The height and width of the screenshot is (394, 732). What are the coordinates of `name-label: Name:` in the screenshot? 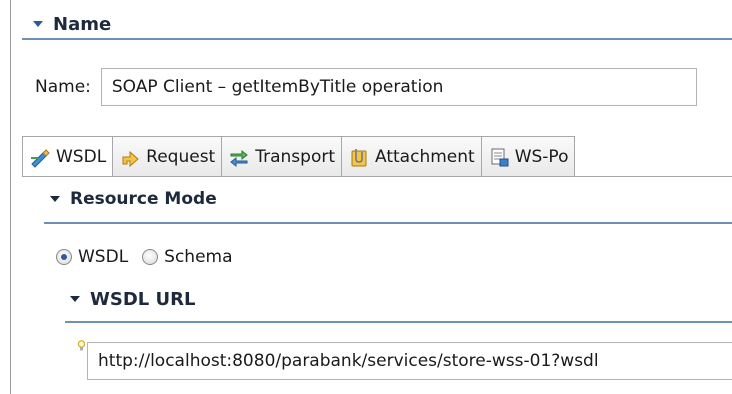 It's located at (63, 87).